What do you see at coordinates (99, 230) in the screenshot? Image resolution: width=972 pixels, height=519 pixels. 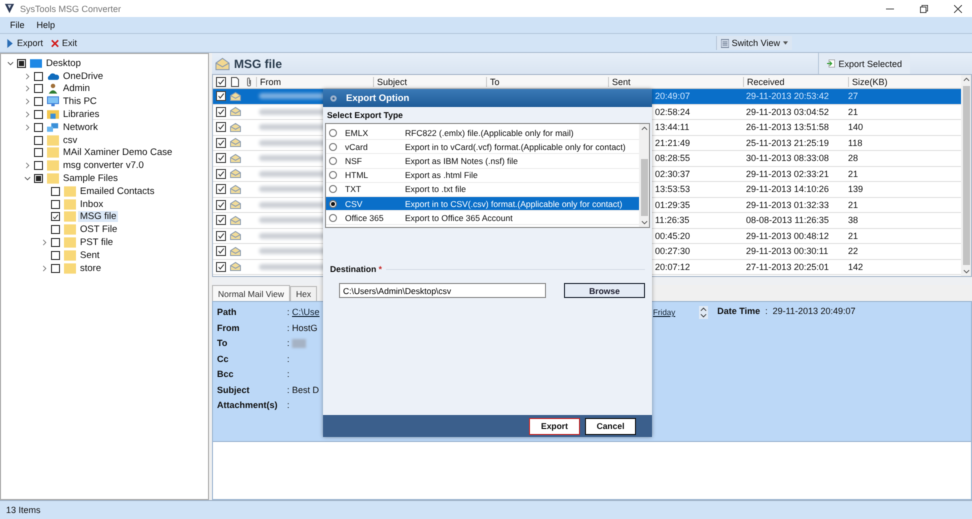 I see `tree-item: OST File` at bounding box center [99, 230].